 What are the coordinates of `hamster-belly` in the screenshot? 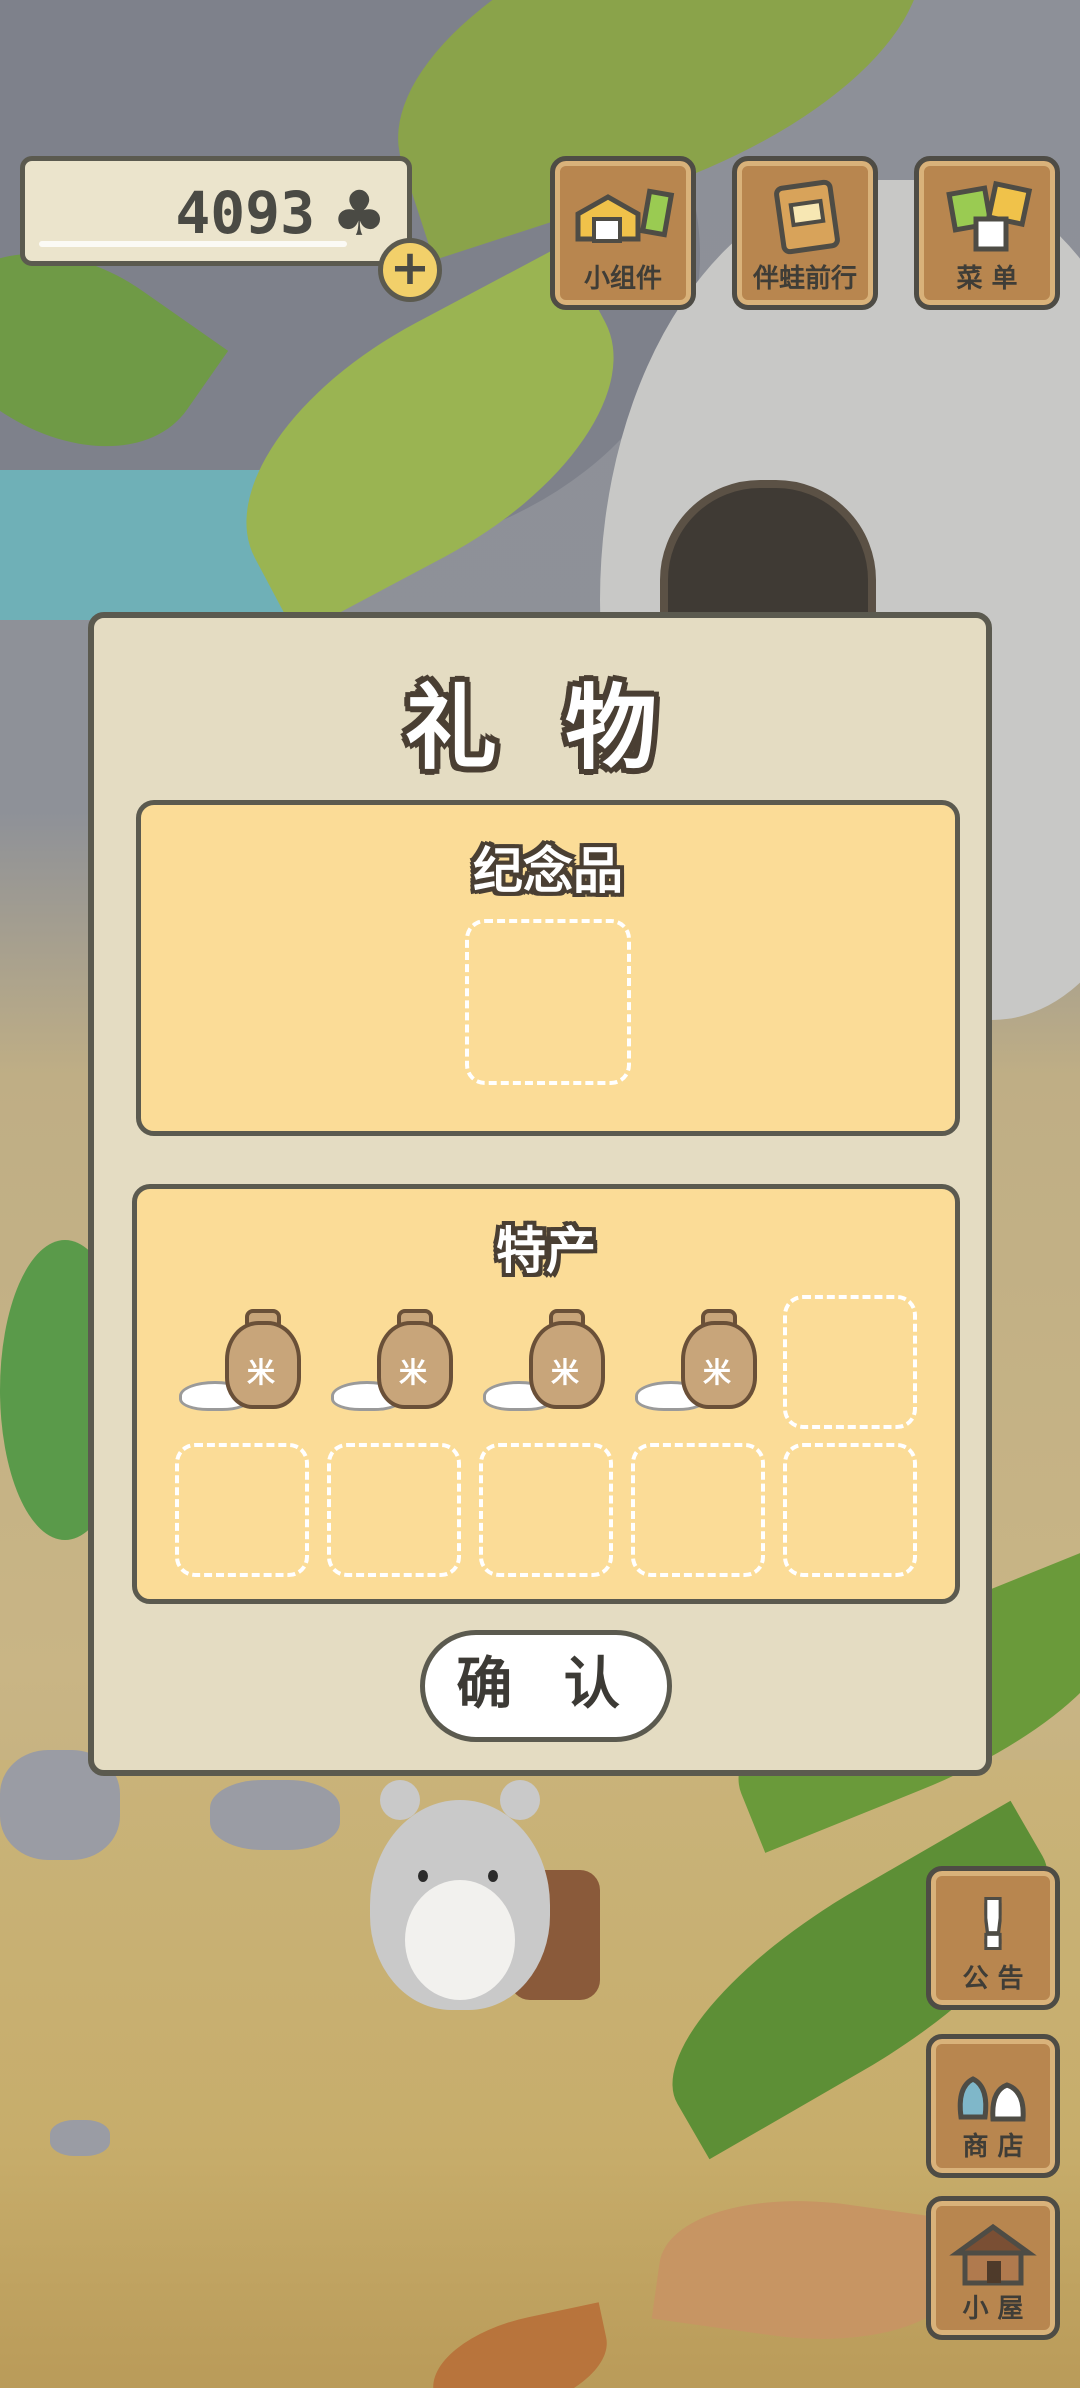 It's located at (460, 1940).